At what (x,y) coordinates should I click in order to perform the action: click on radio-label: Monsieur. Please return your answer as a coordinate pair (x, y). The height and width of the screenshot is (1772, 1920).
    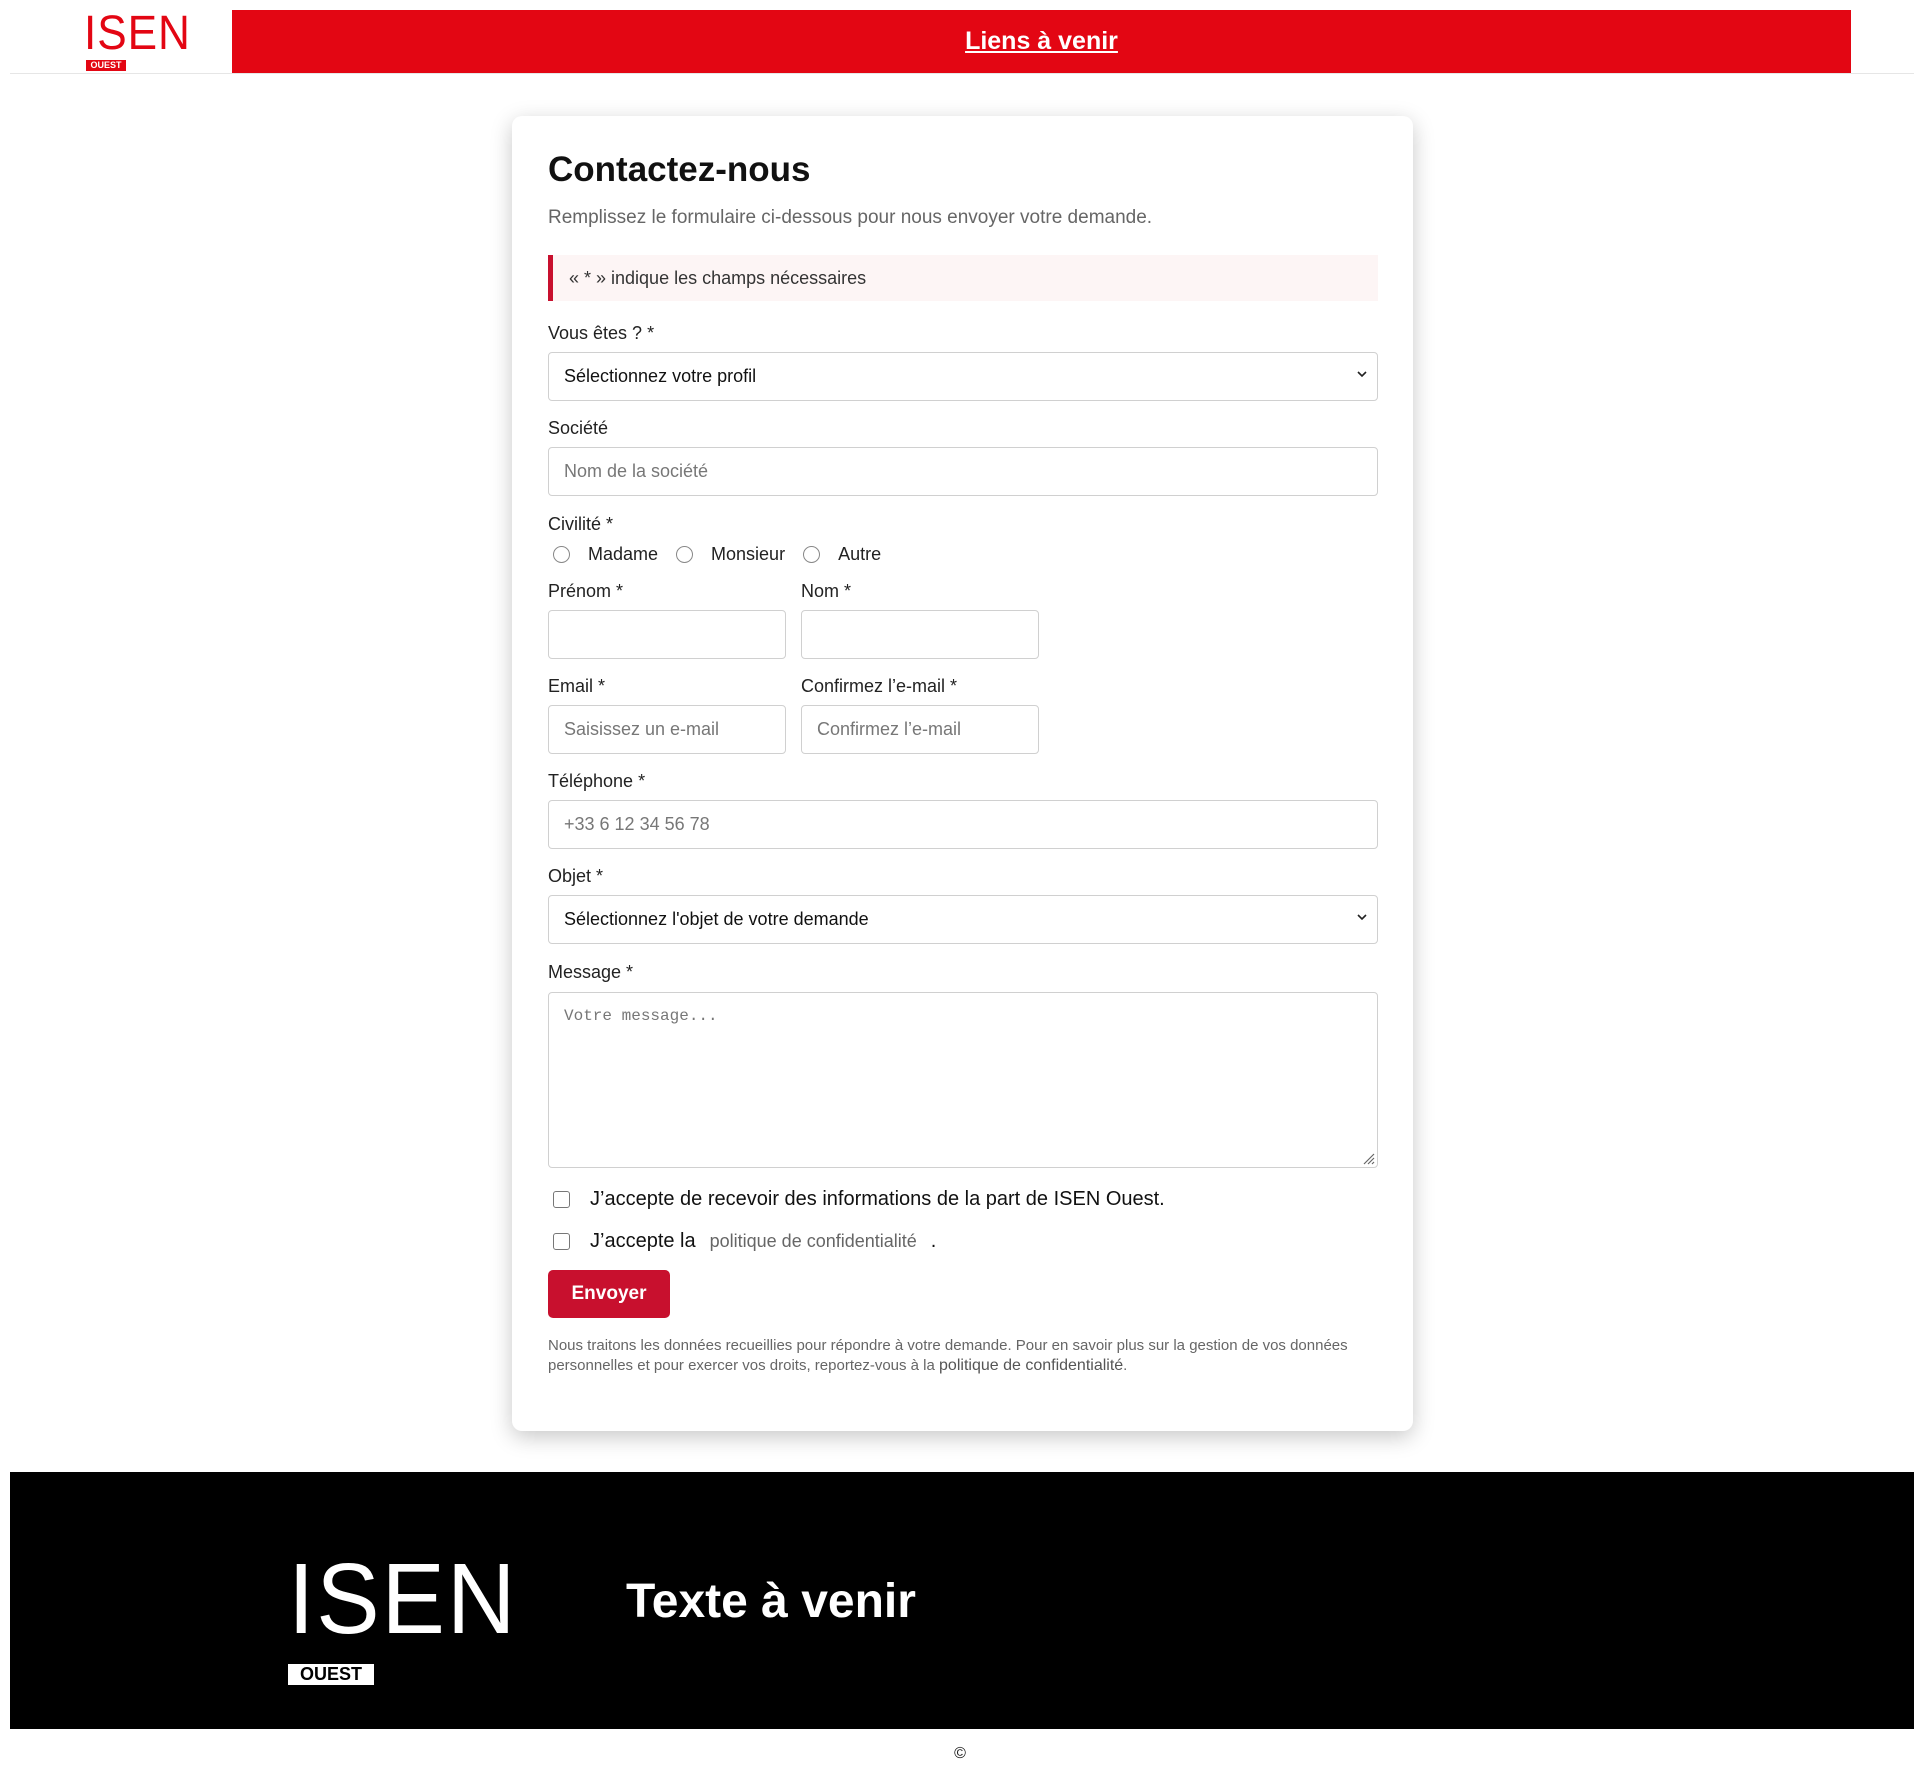
    Looking at the image, I should click on (748, 553).